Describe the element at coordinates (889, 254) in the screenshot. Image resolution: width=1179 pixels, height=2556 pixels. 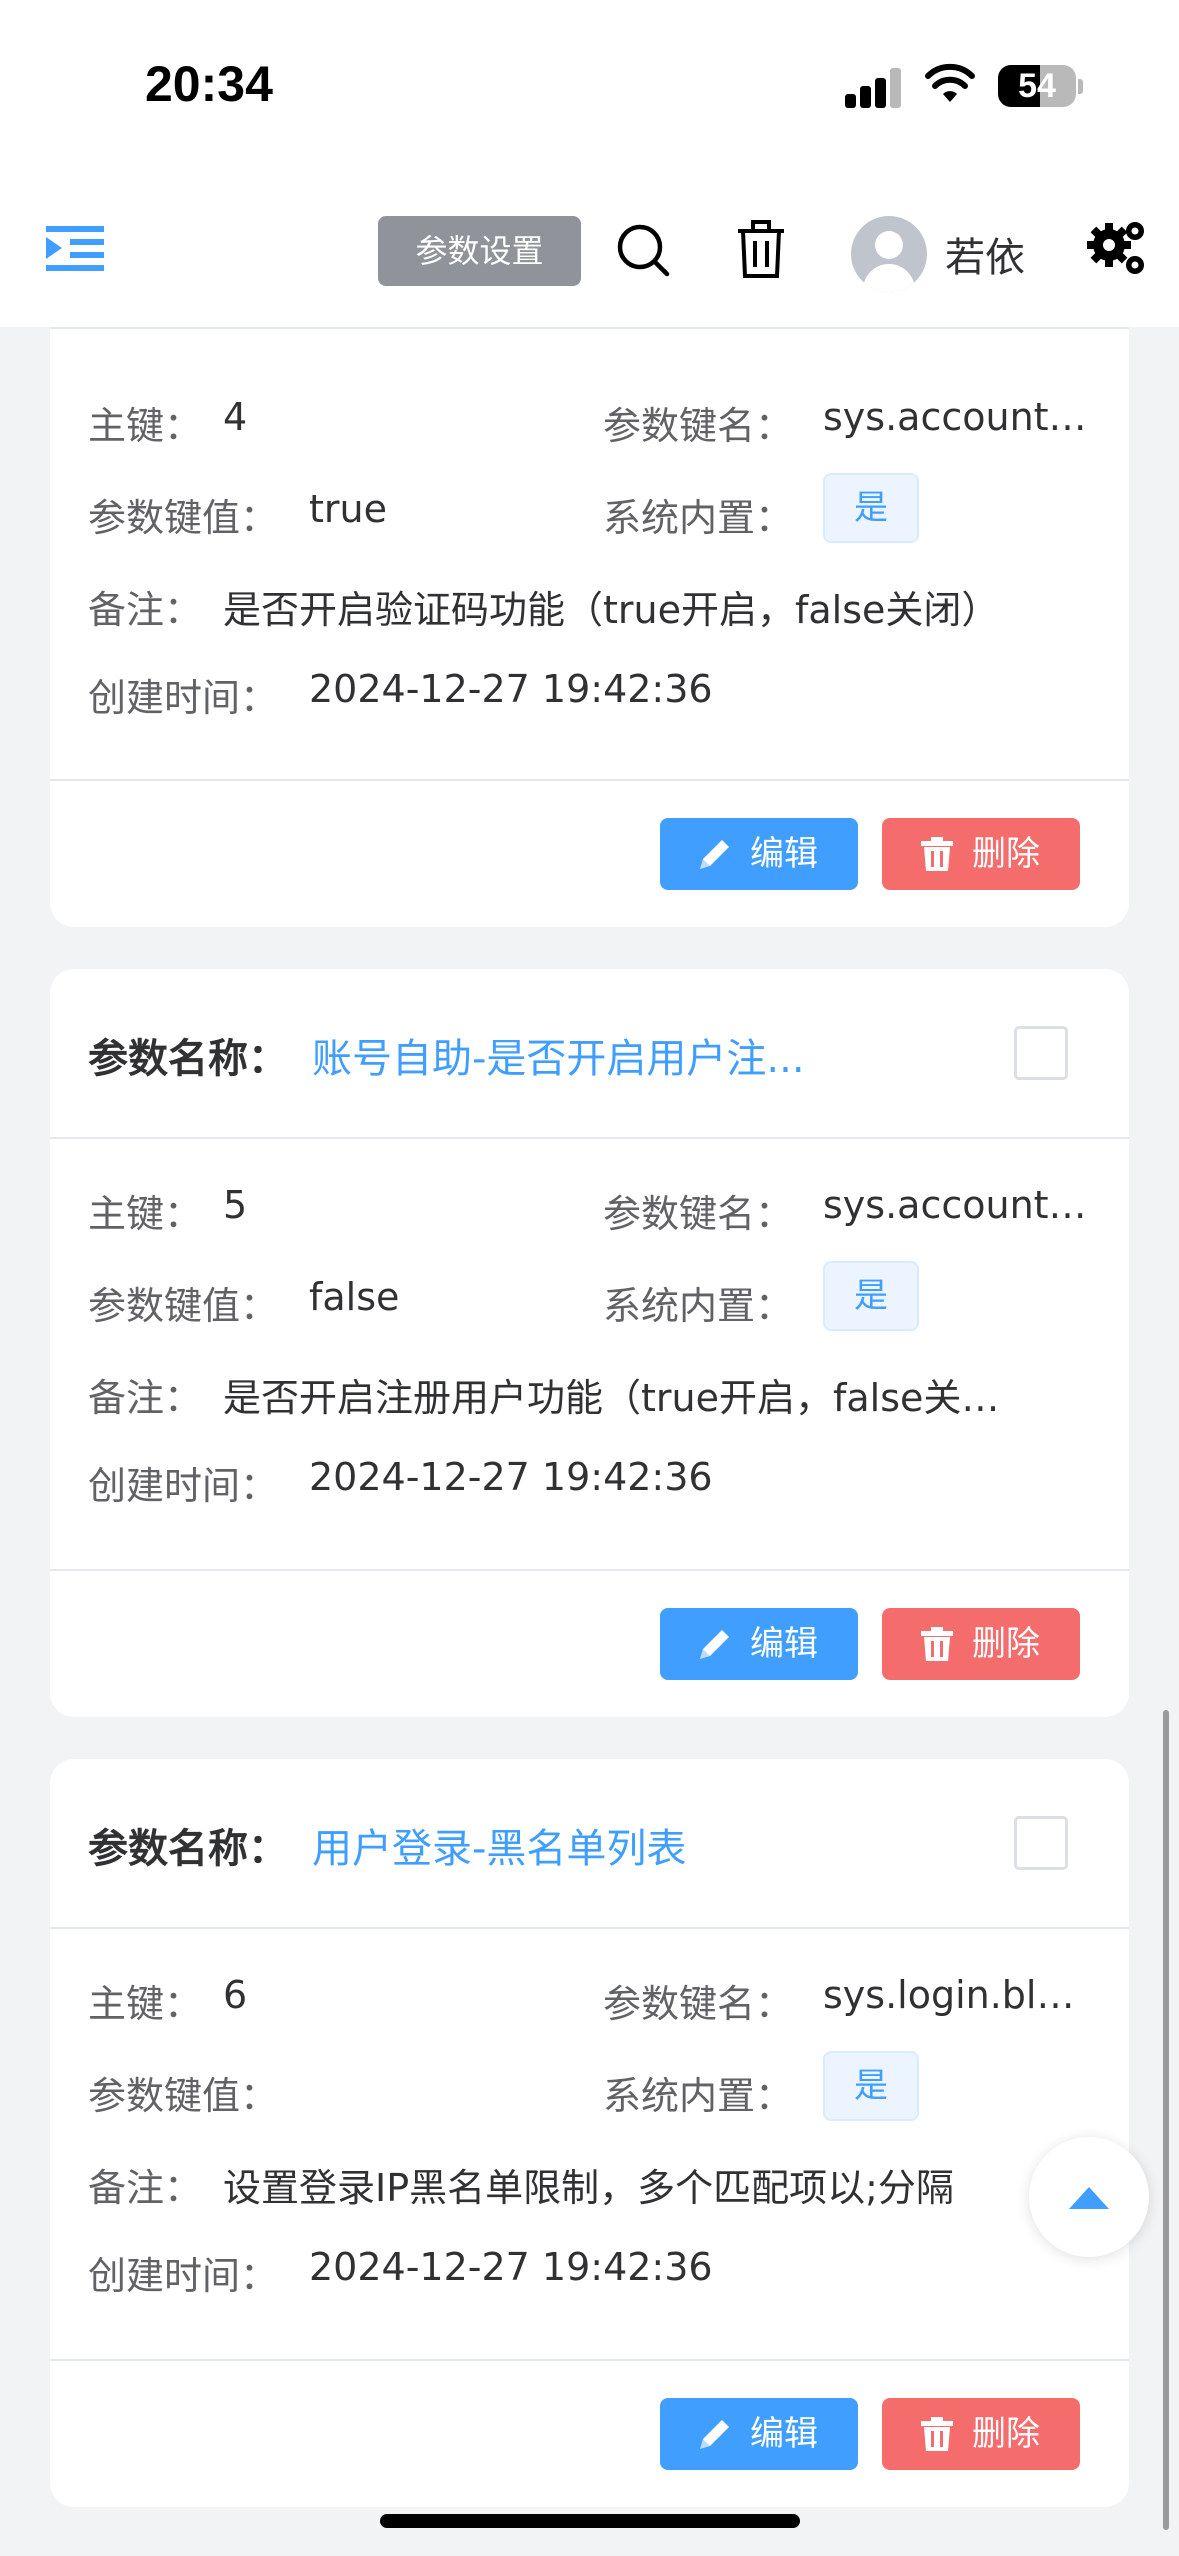
I see `avatar` at that location.